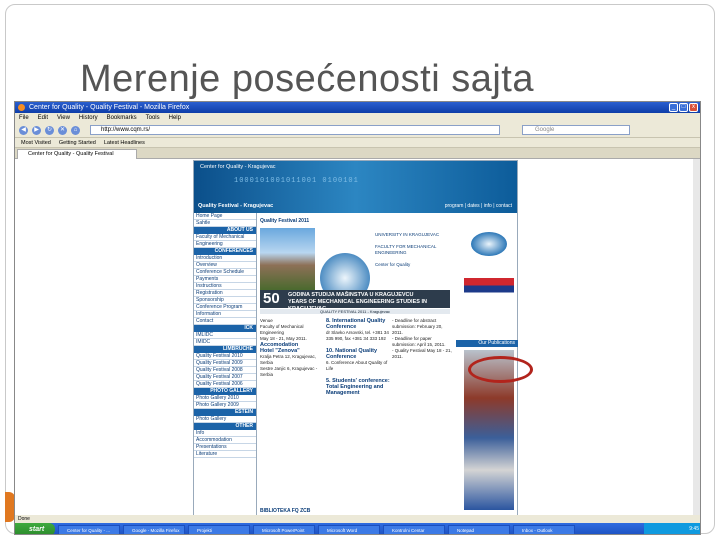 The width and height of the screenshot is (720, 540). Describe the element at coordinates (49, 130) in the screenshot. I see `reload-icon: ↻` at that location.